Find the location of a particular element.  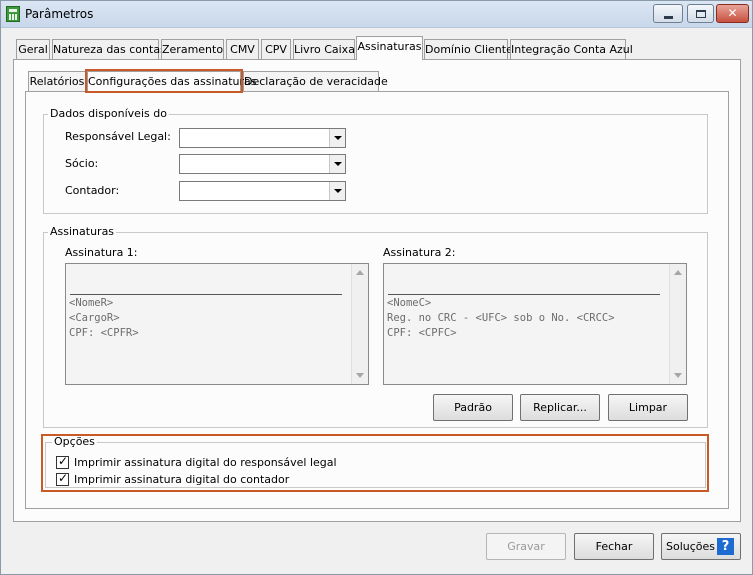

title-bar: Parâmetros ✕ is located at coordinates (376, 14).